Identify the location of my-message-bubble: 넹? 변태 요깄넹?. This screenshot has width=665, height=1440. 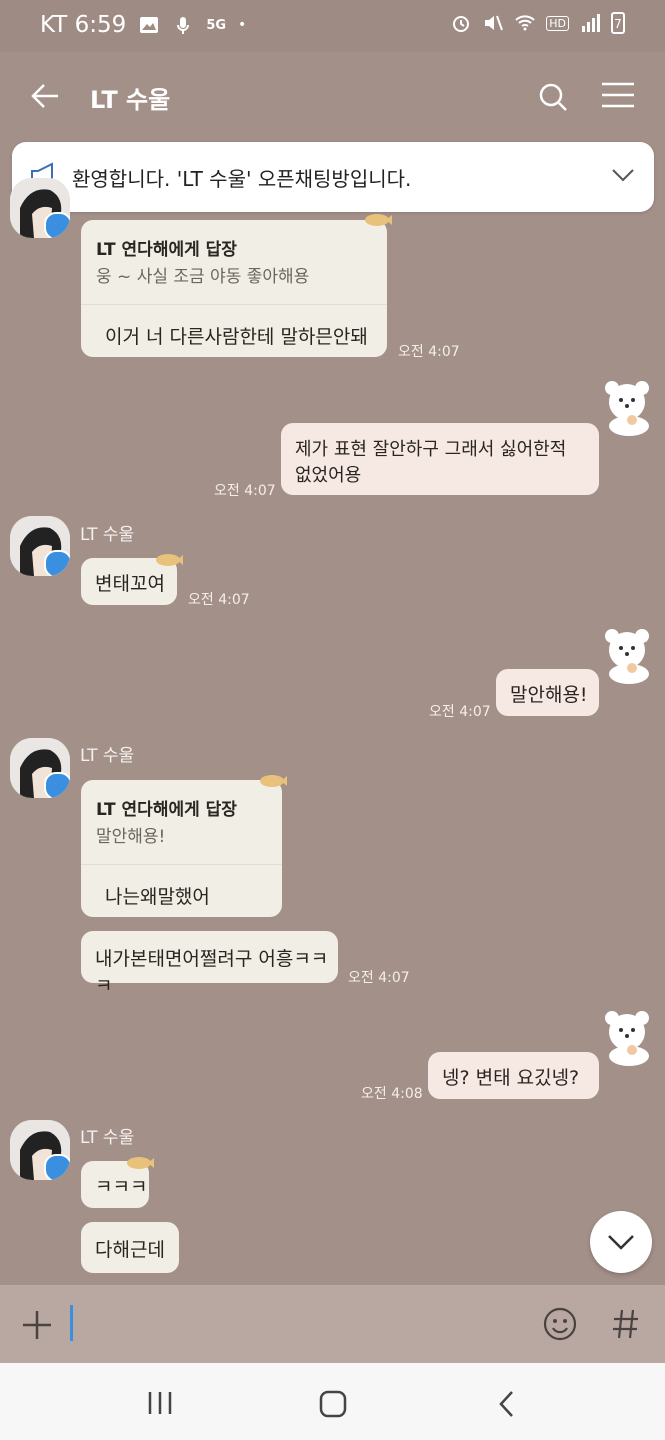
(513, 1075).